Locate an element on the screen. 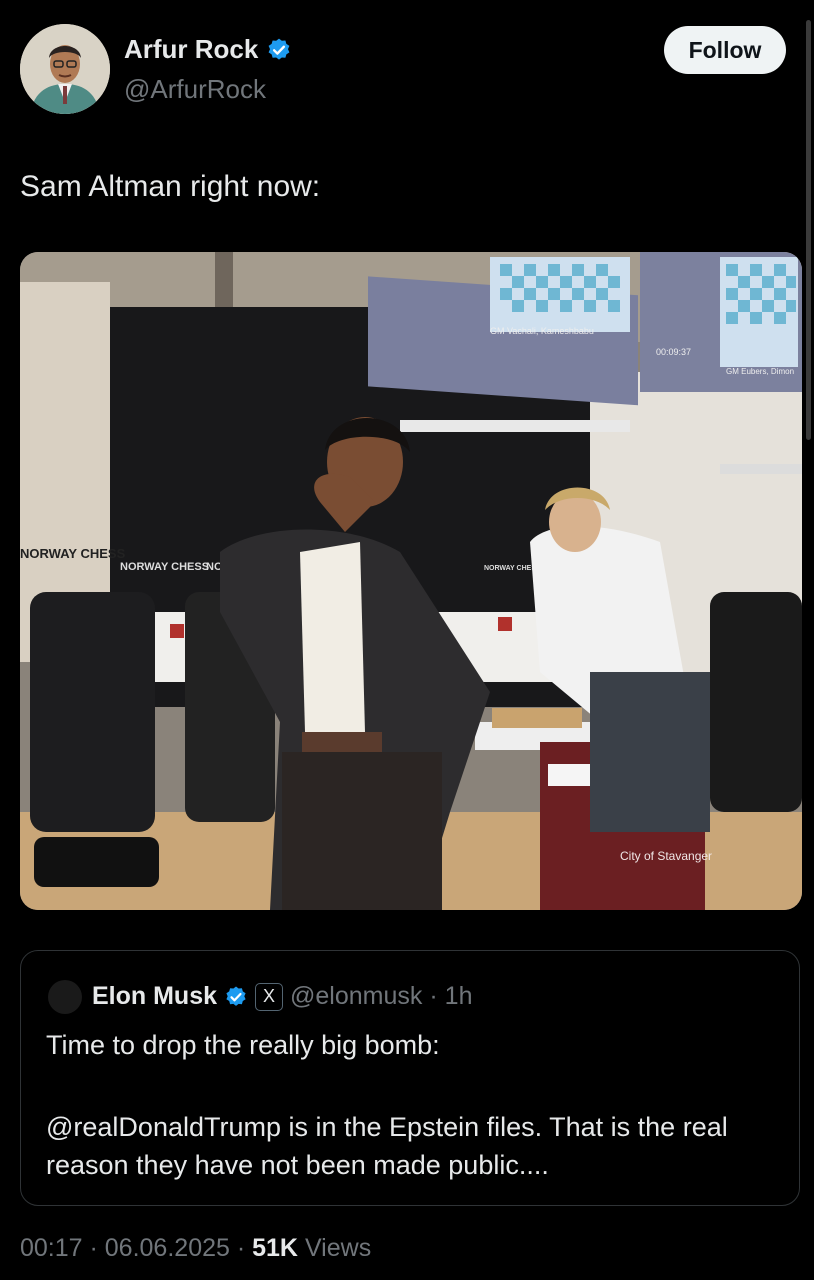 The width and height of the screenshot is (814, 1280). x-affiliation-badge-icon: X is located at coordinates (269, 996).